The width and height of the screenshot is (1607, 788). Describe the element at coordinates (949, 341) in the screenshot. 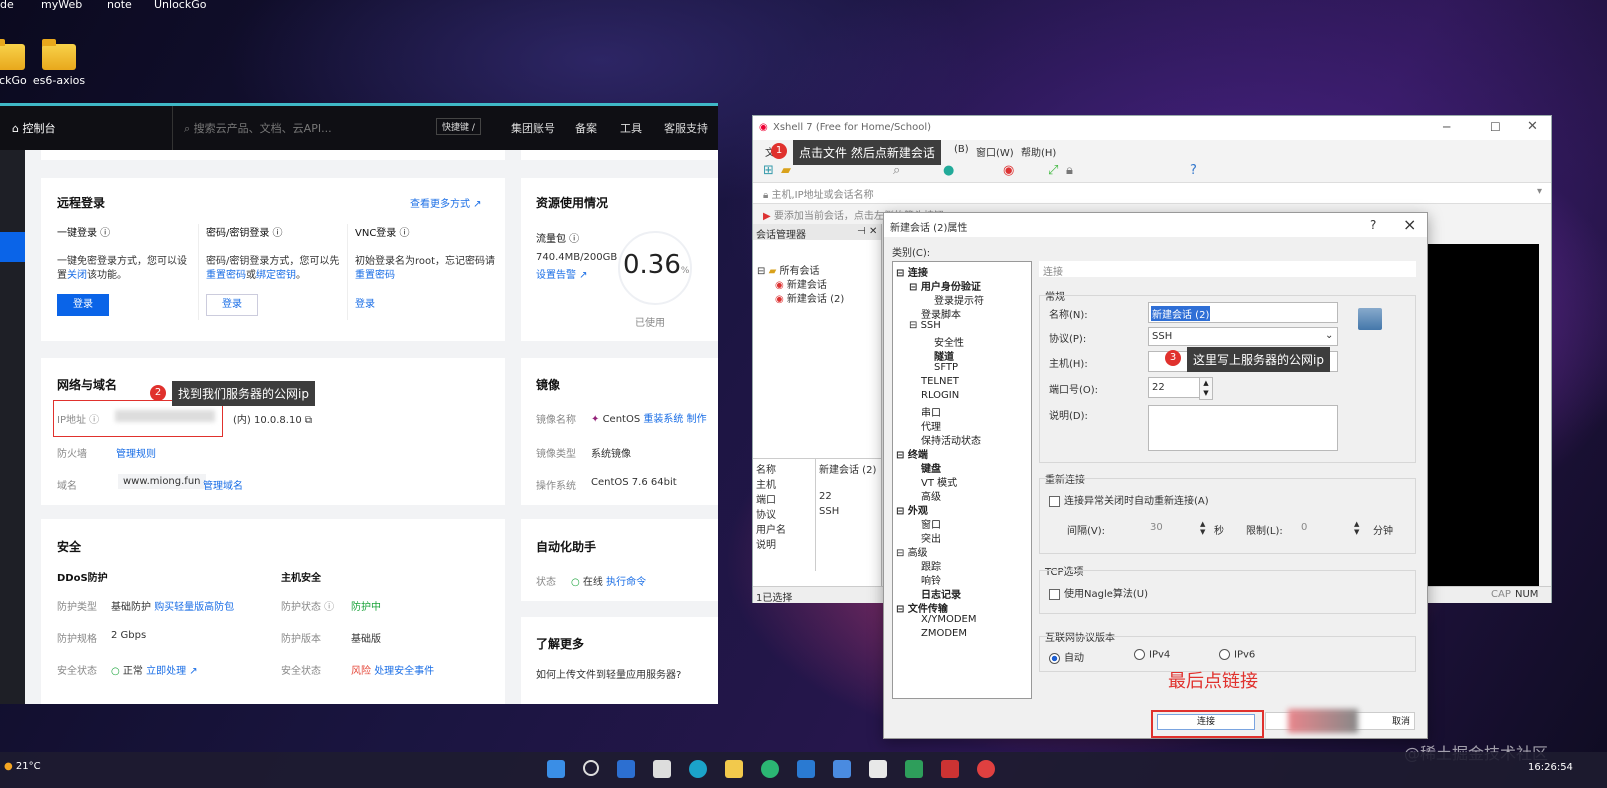

I see `tree-node: 安全性` at that location.